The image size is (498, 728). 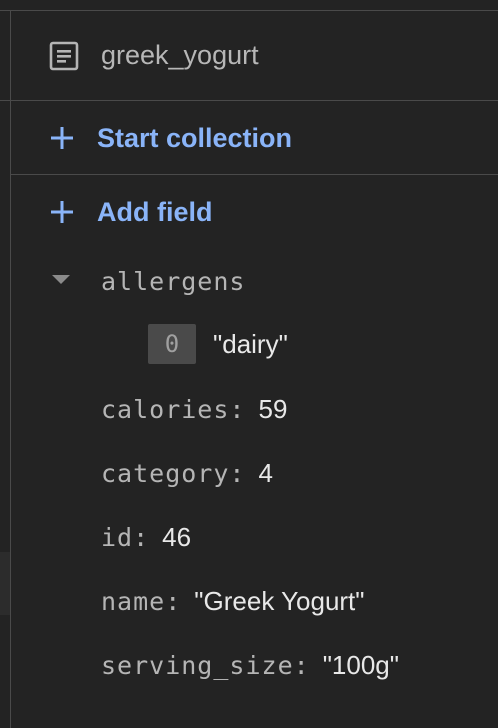 I want to click on field-serving-size: serving_size: "100g", so click(x=250, y=665).